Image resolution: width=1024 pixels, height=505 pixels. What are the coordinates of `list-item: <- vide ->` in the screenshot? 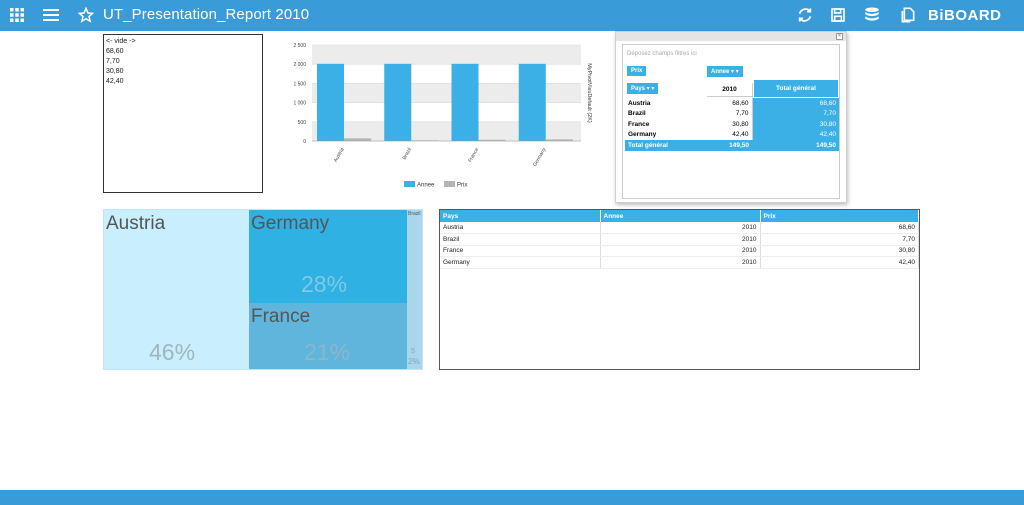 It's located at (183, 42).